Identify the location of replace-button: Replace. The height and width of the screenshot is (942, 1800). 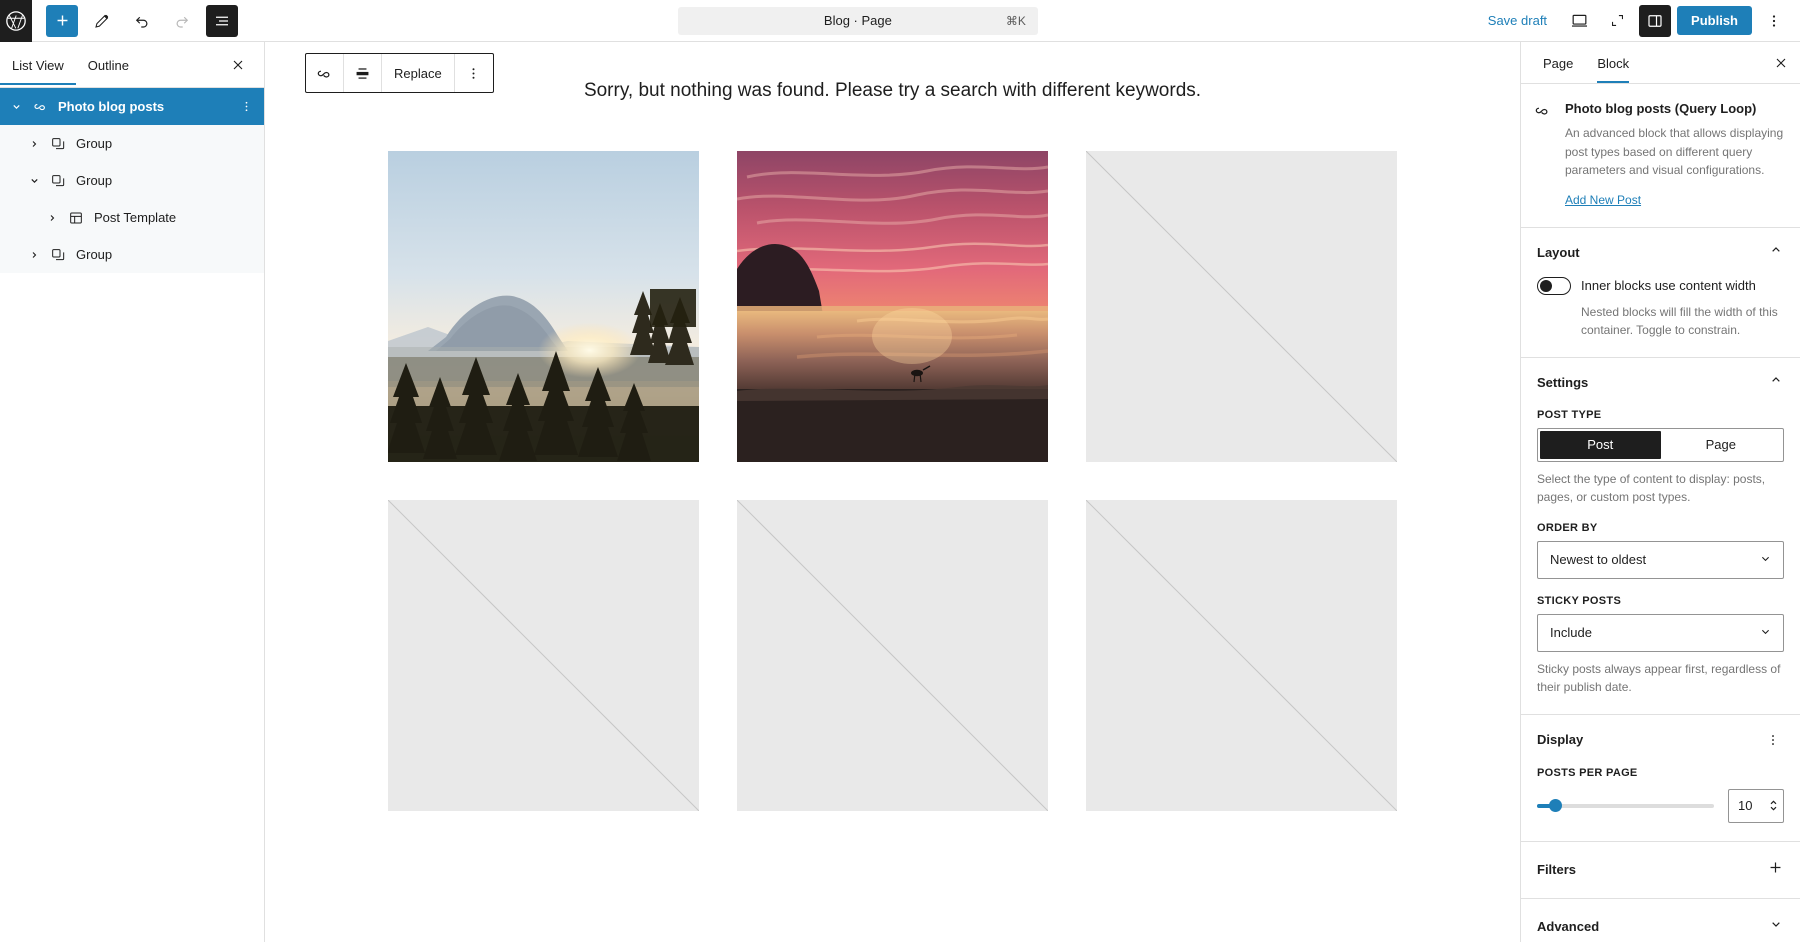
(418, 73).